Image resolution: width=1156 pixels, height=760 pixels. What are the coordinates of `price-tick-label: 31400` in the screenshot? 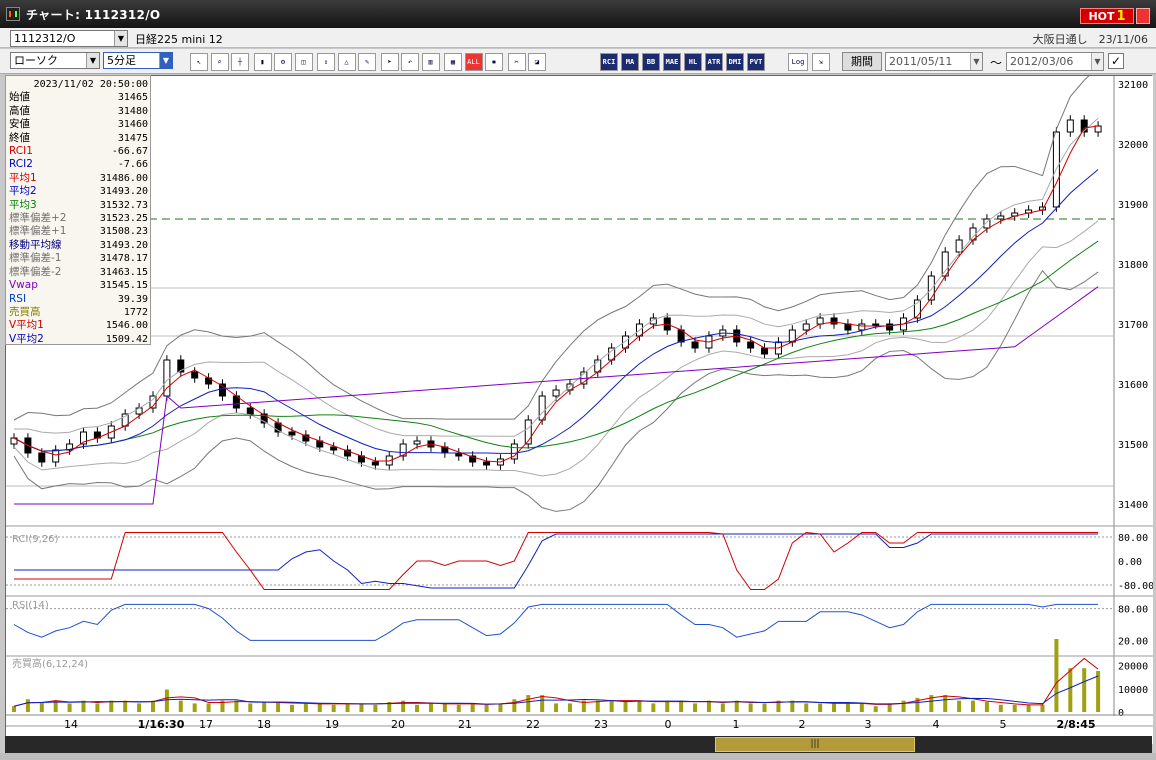 It's located at (1133, 505).